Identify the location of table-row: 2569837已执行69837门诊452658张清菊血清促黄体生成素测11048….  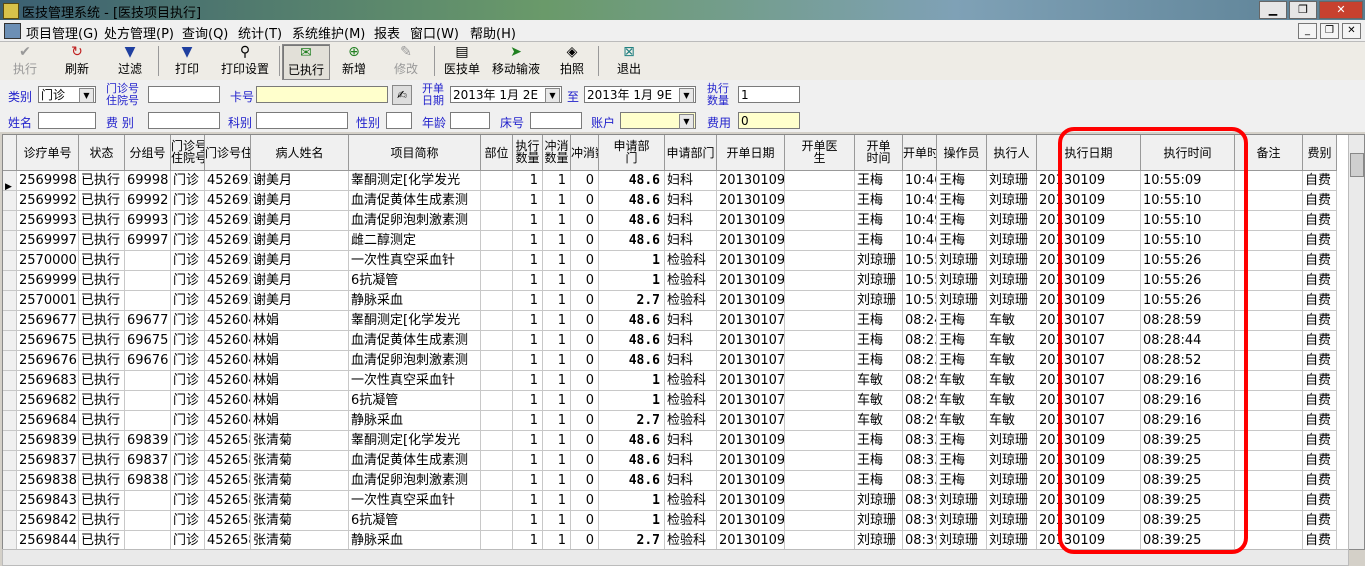
(675, 461).